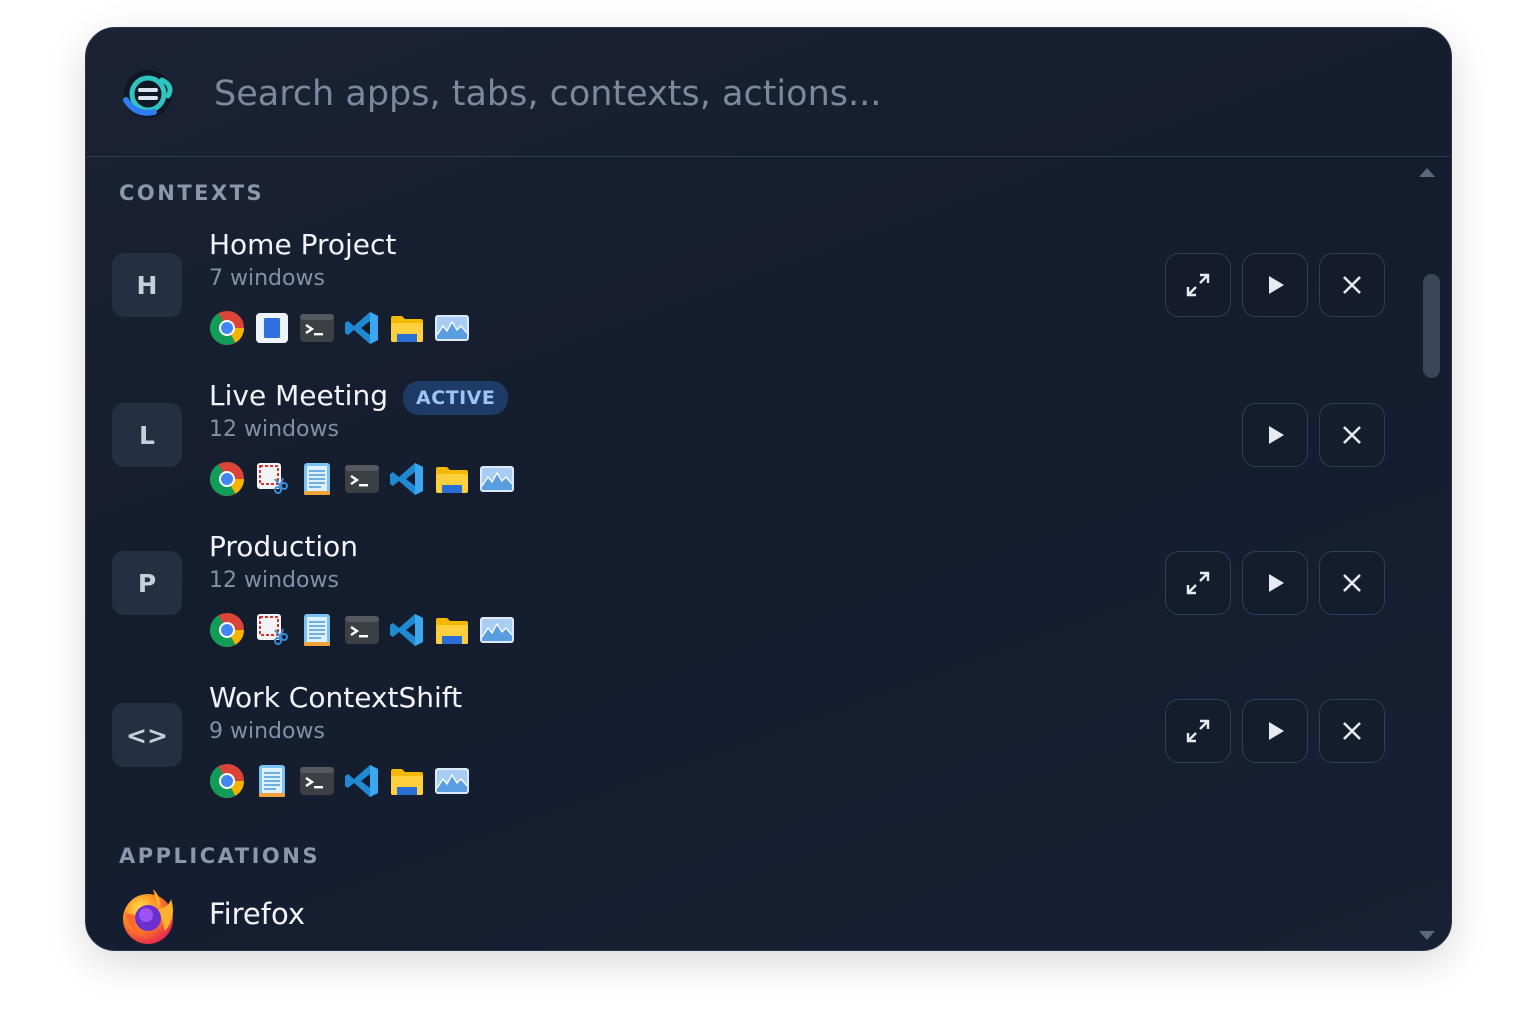 This screenshot has width=1536, height=1024. What do you see at coordinates (283, 546) in the screenshot?
I see `context-title: Production` at bounding box center [283, 546].